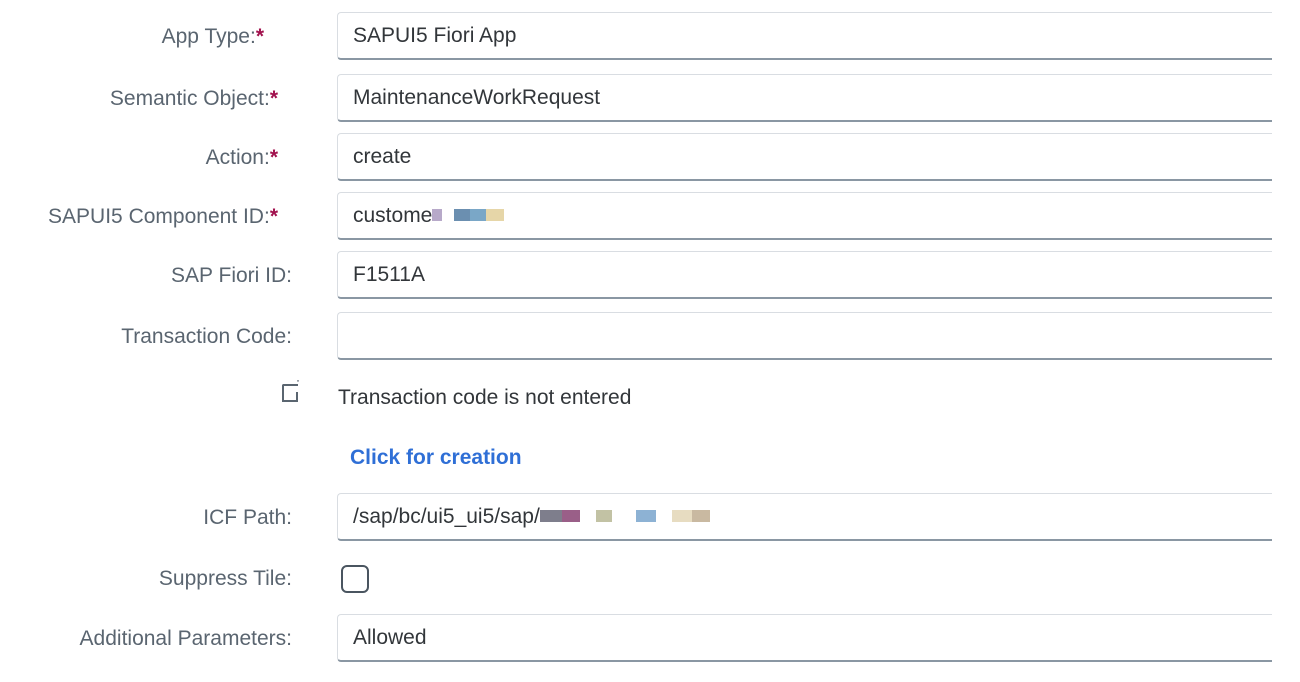 This screenshot has height=682, width=1300. I want to click on transaction-code-info: ˙ Transaction code is not entered, so click(634, 398).